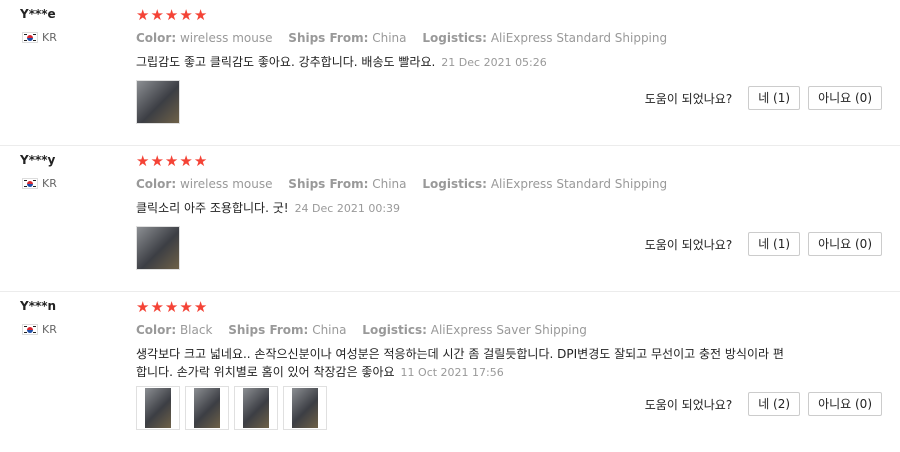  What do you see at coordinates (774, 404) in the screenshot?
I see `helpful-yes-button: 네 (2)` at bounding box center [774, 404].